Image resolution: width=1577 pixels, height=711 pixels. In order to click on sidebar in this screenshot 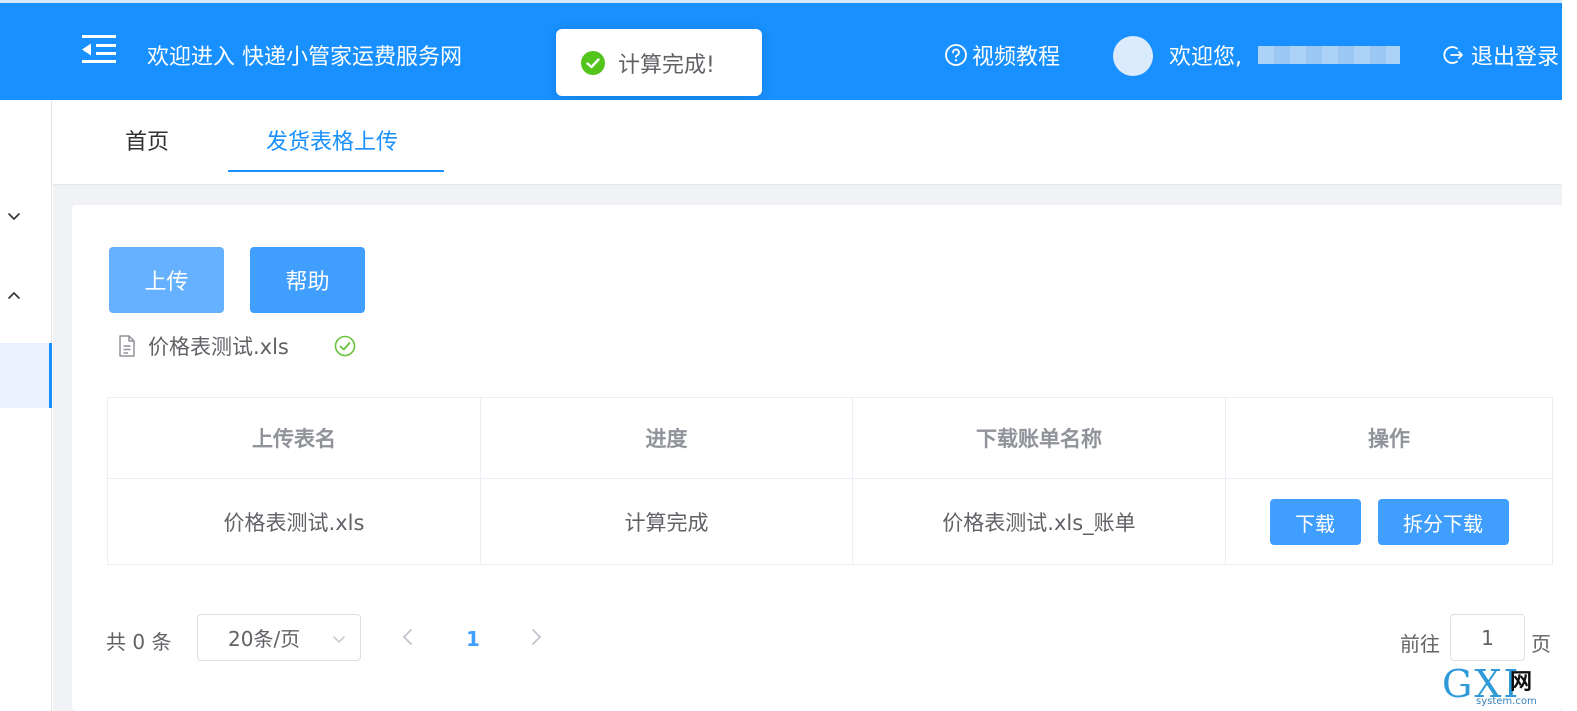, I will do `click(26, 405)`.